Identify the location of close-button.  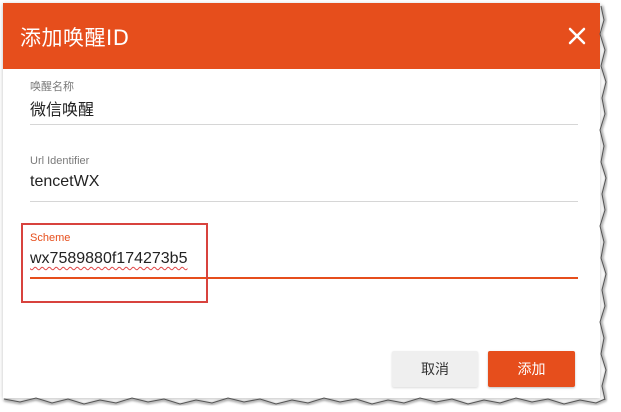
(577, 36).